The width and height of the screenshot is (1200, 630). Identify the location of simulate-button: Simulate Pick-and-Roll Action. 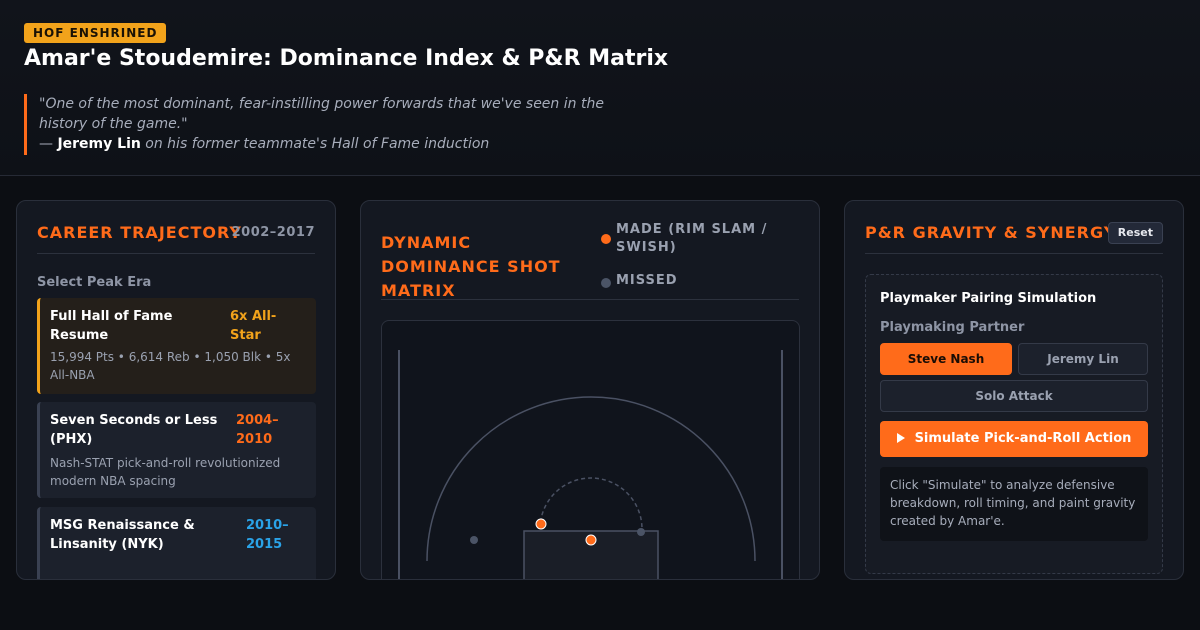
(1014, 439).